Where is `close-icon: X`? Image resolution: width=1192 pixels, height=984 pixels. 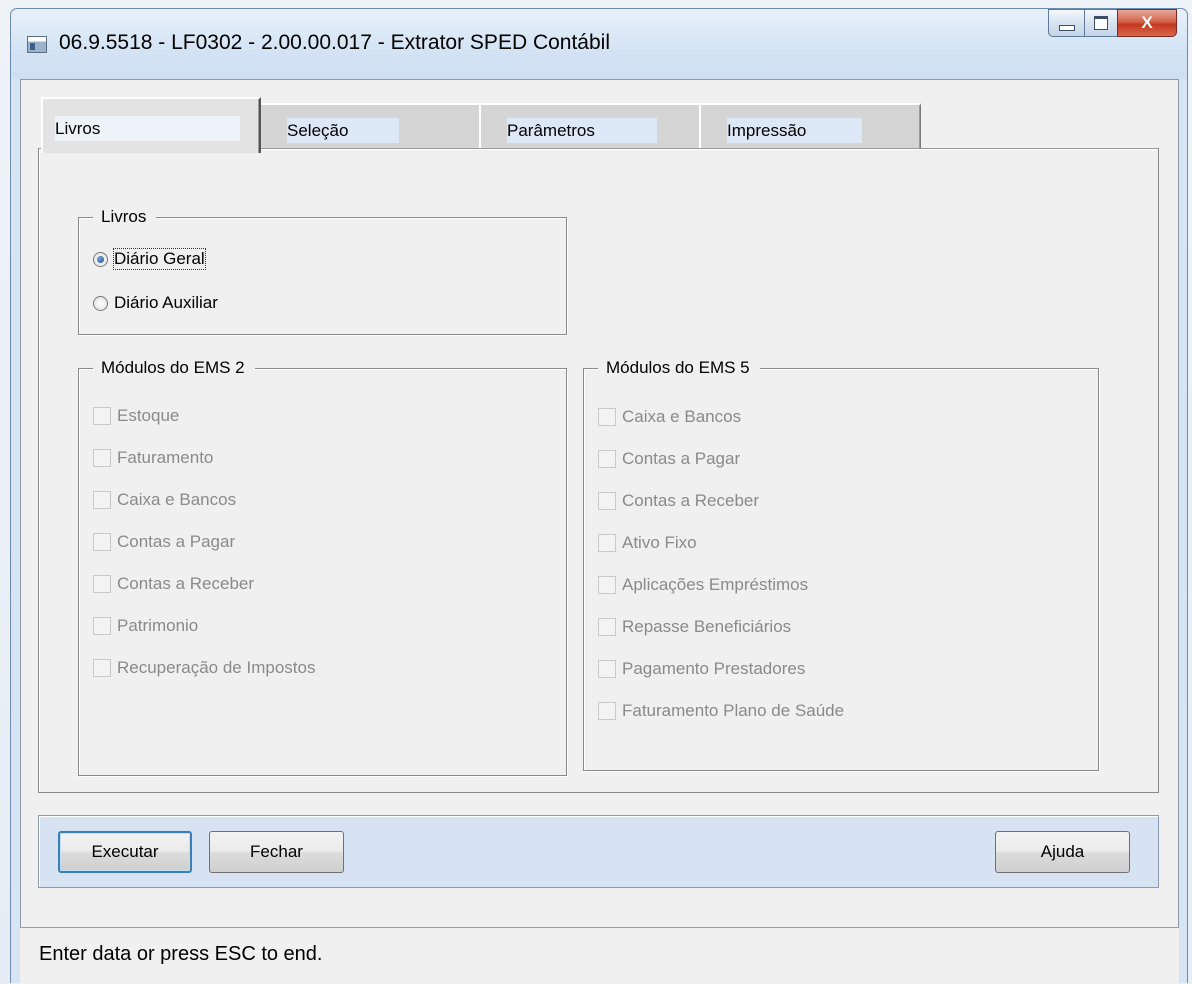
close-icon: X is located at coordinates (1147, 22).